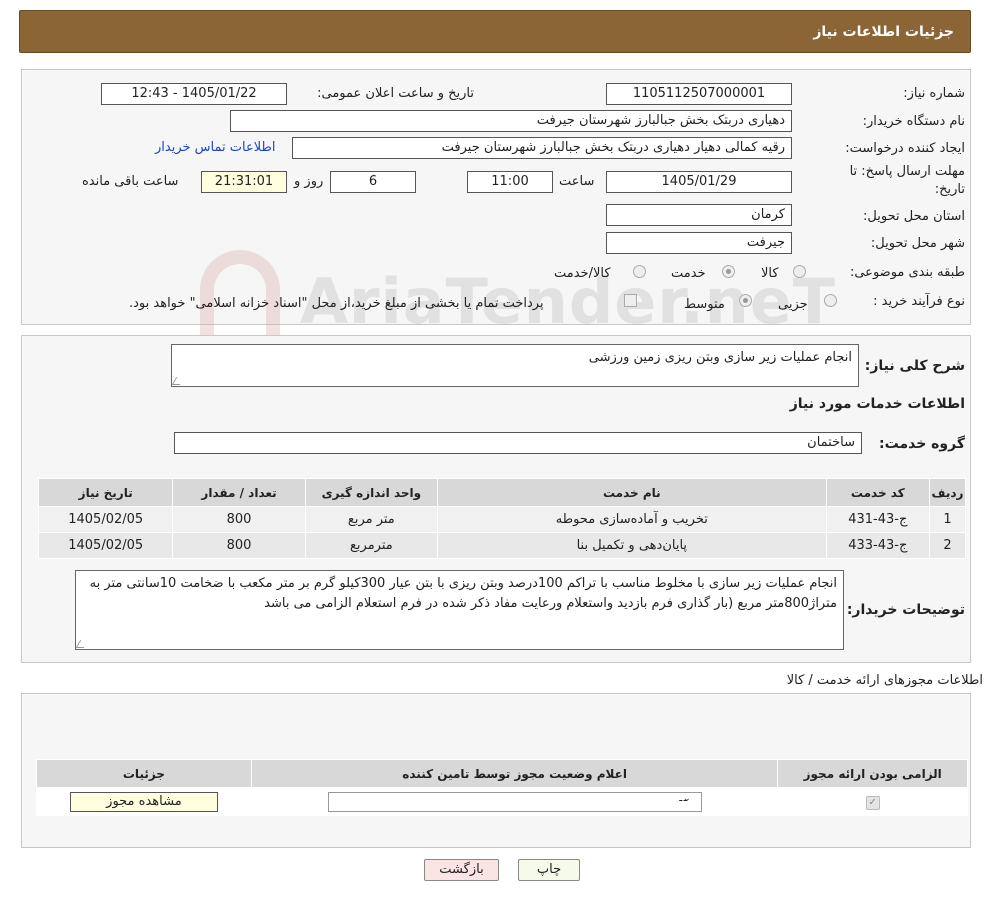  I want to click on category-goods-label: کالا, so click(770, 273).